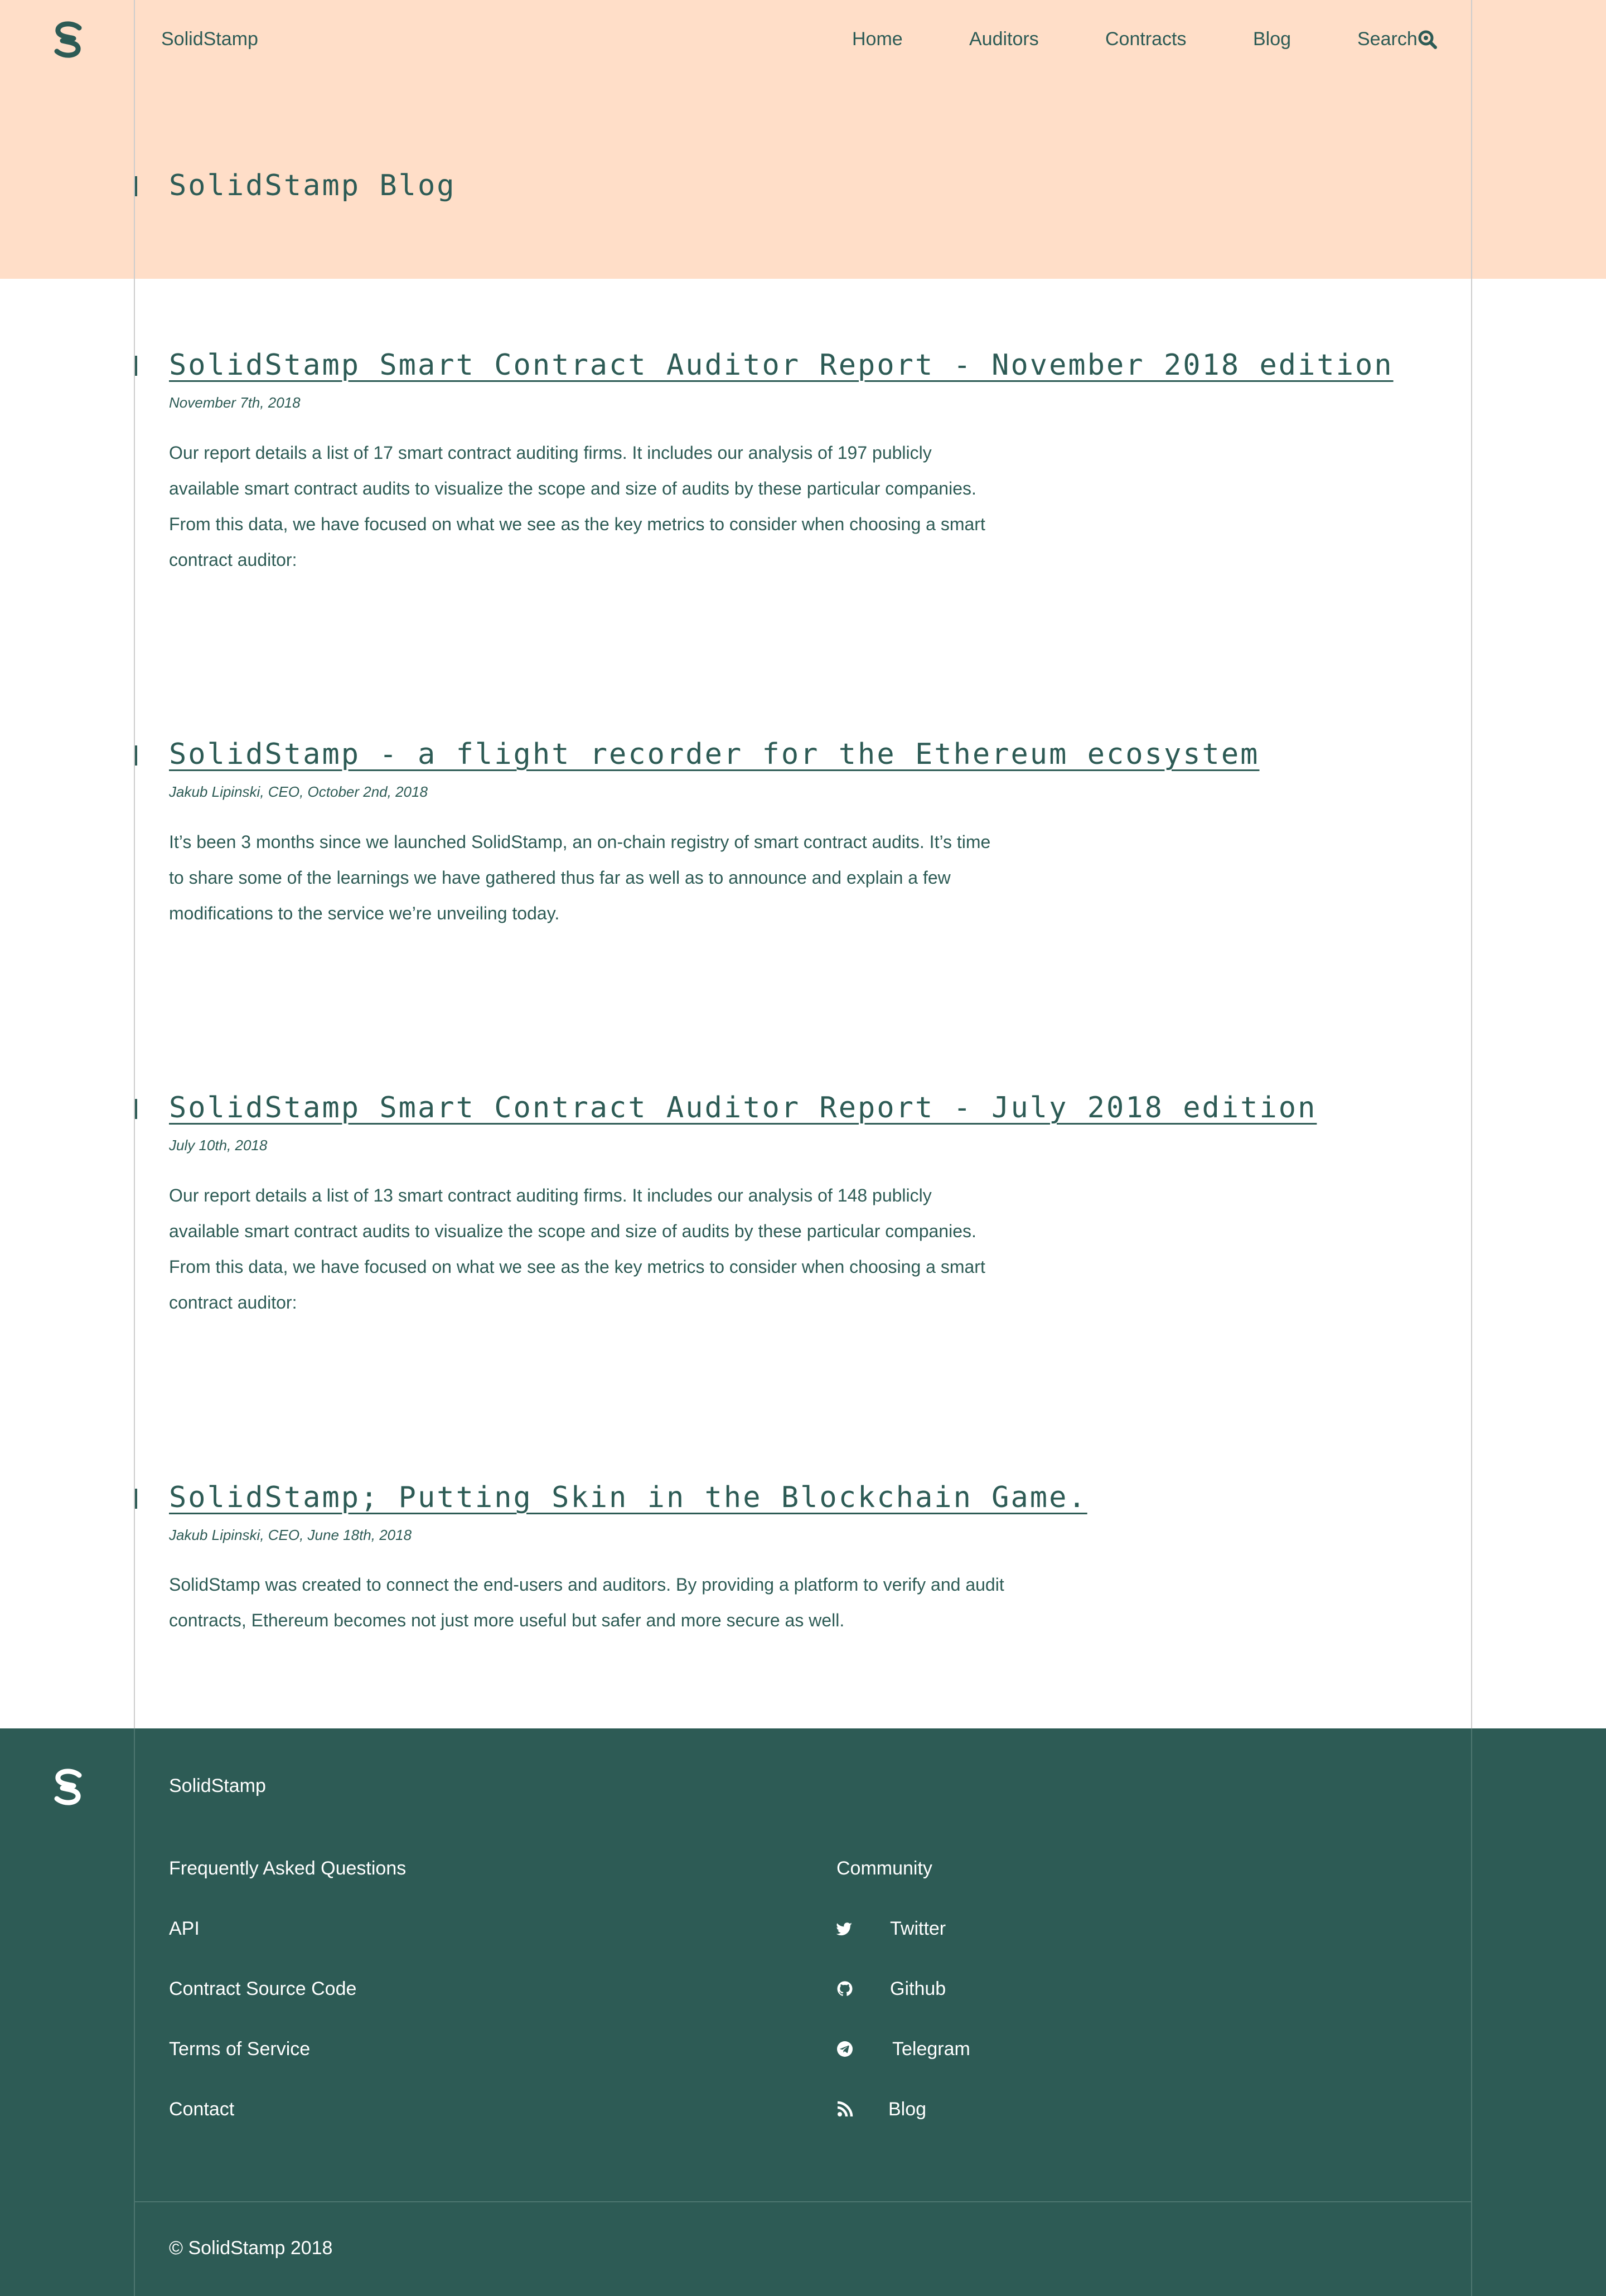 This screenshot has height=2296, width=1606. What do you see at coordinates (803, 2201) in the screenshot?
I see `footer-divider` at bounding box center [803, 2201].